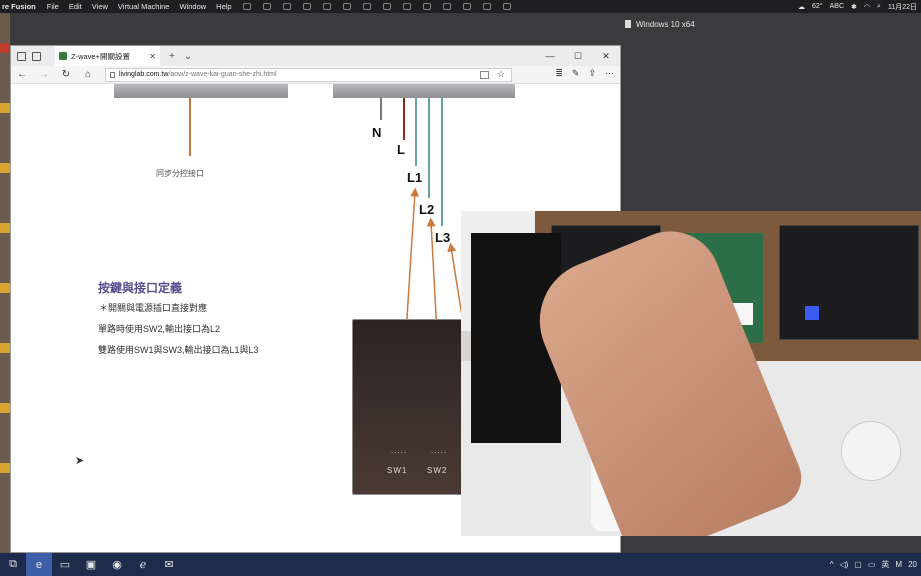 This screenshot has height=576, width=921. What do you see at coordinates (584, 73) in the screenshot?
I see `browser-tools: ≣ ✎ ⇪ ···` at bounding box center [584, 73].